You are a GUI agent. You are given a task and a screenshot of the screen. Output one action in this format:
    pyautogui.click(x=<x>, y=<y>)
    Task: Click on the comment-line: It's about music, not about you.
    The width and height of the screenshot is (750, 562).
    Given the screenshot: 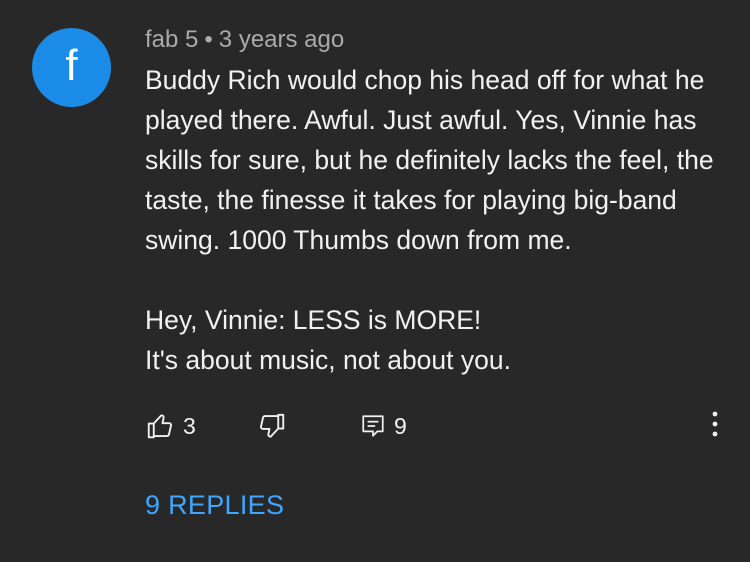 What is the action you would take?
    pyautogui.click(x=328, y=360)
    